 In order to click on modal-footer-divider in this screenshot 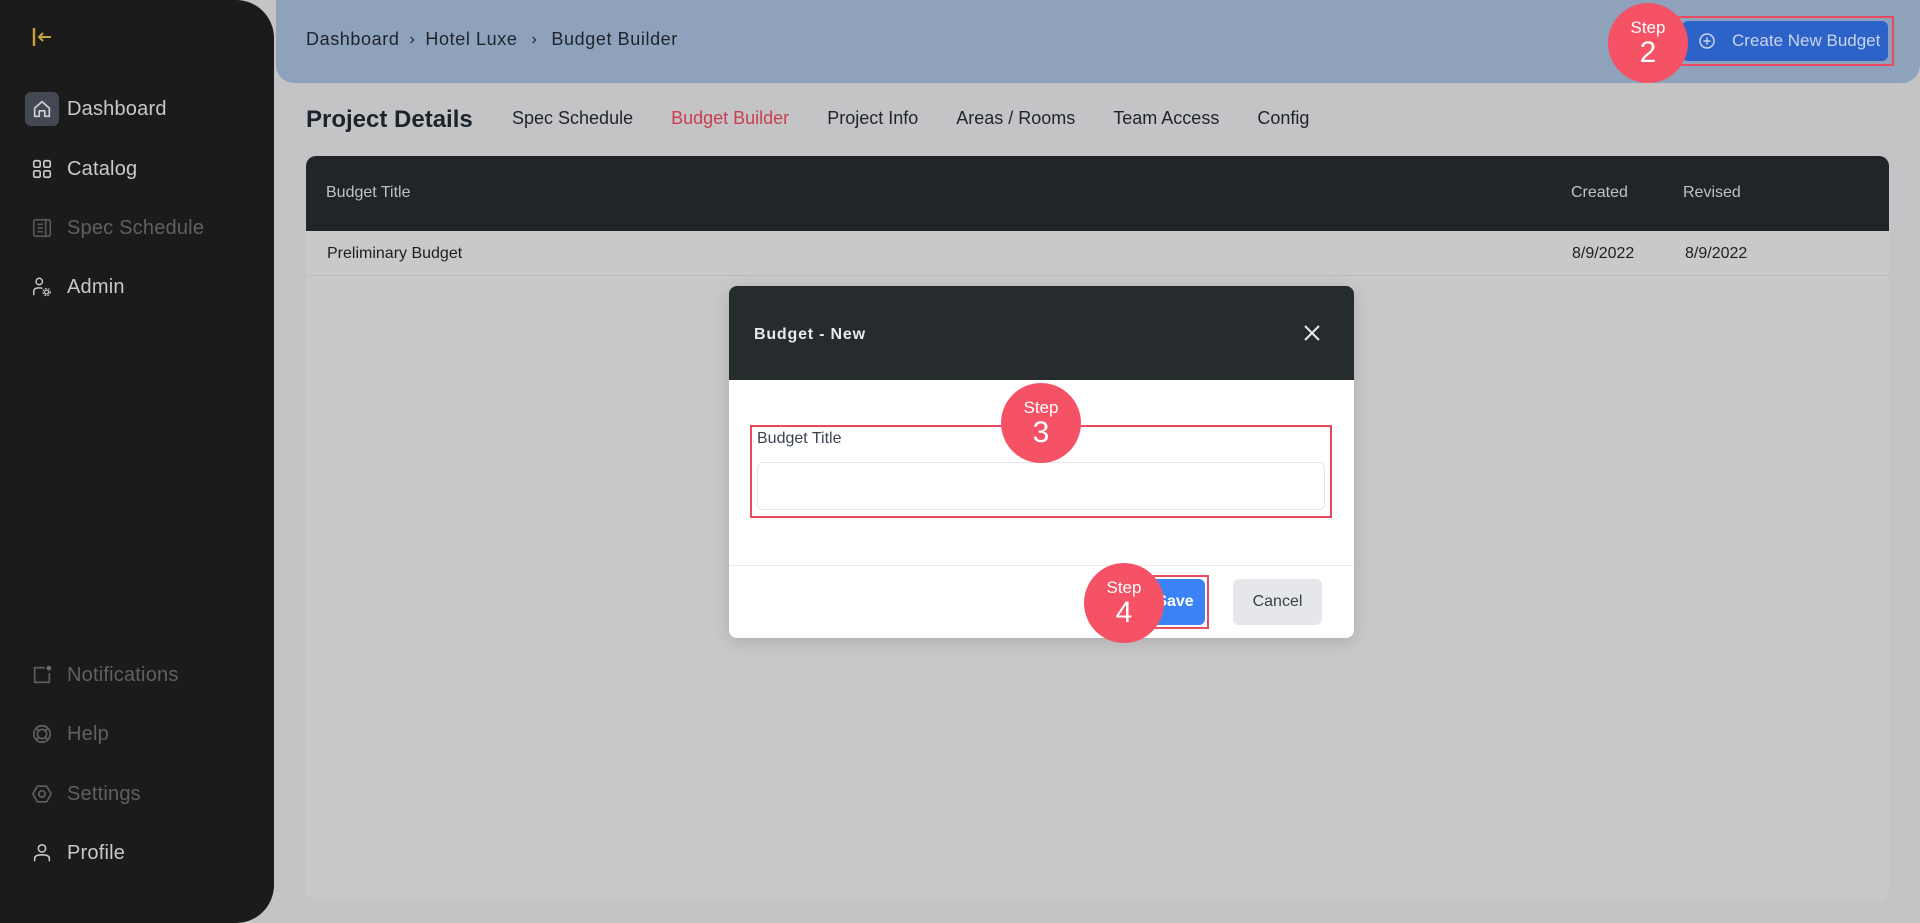, I will do `click(1041, 565)`.